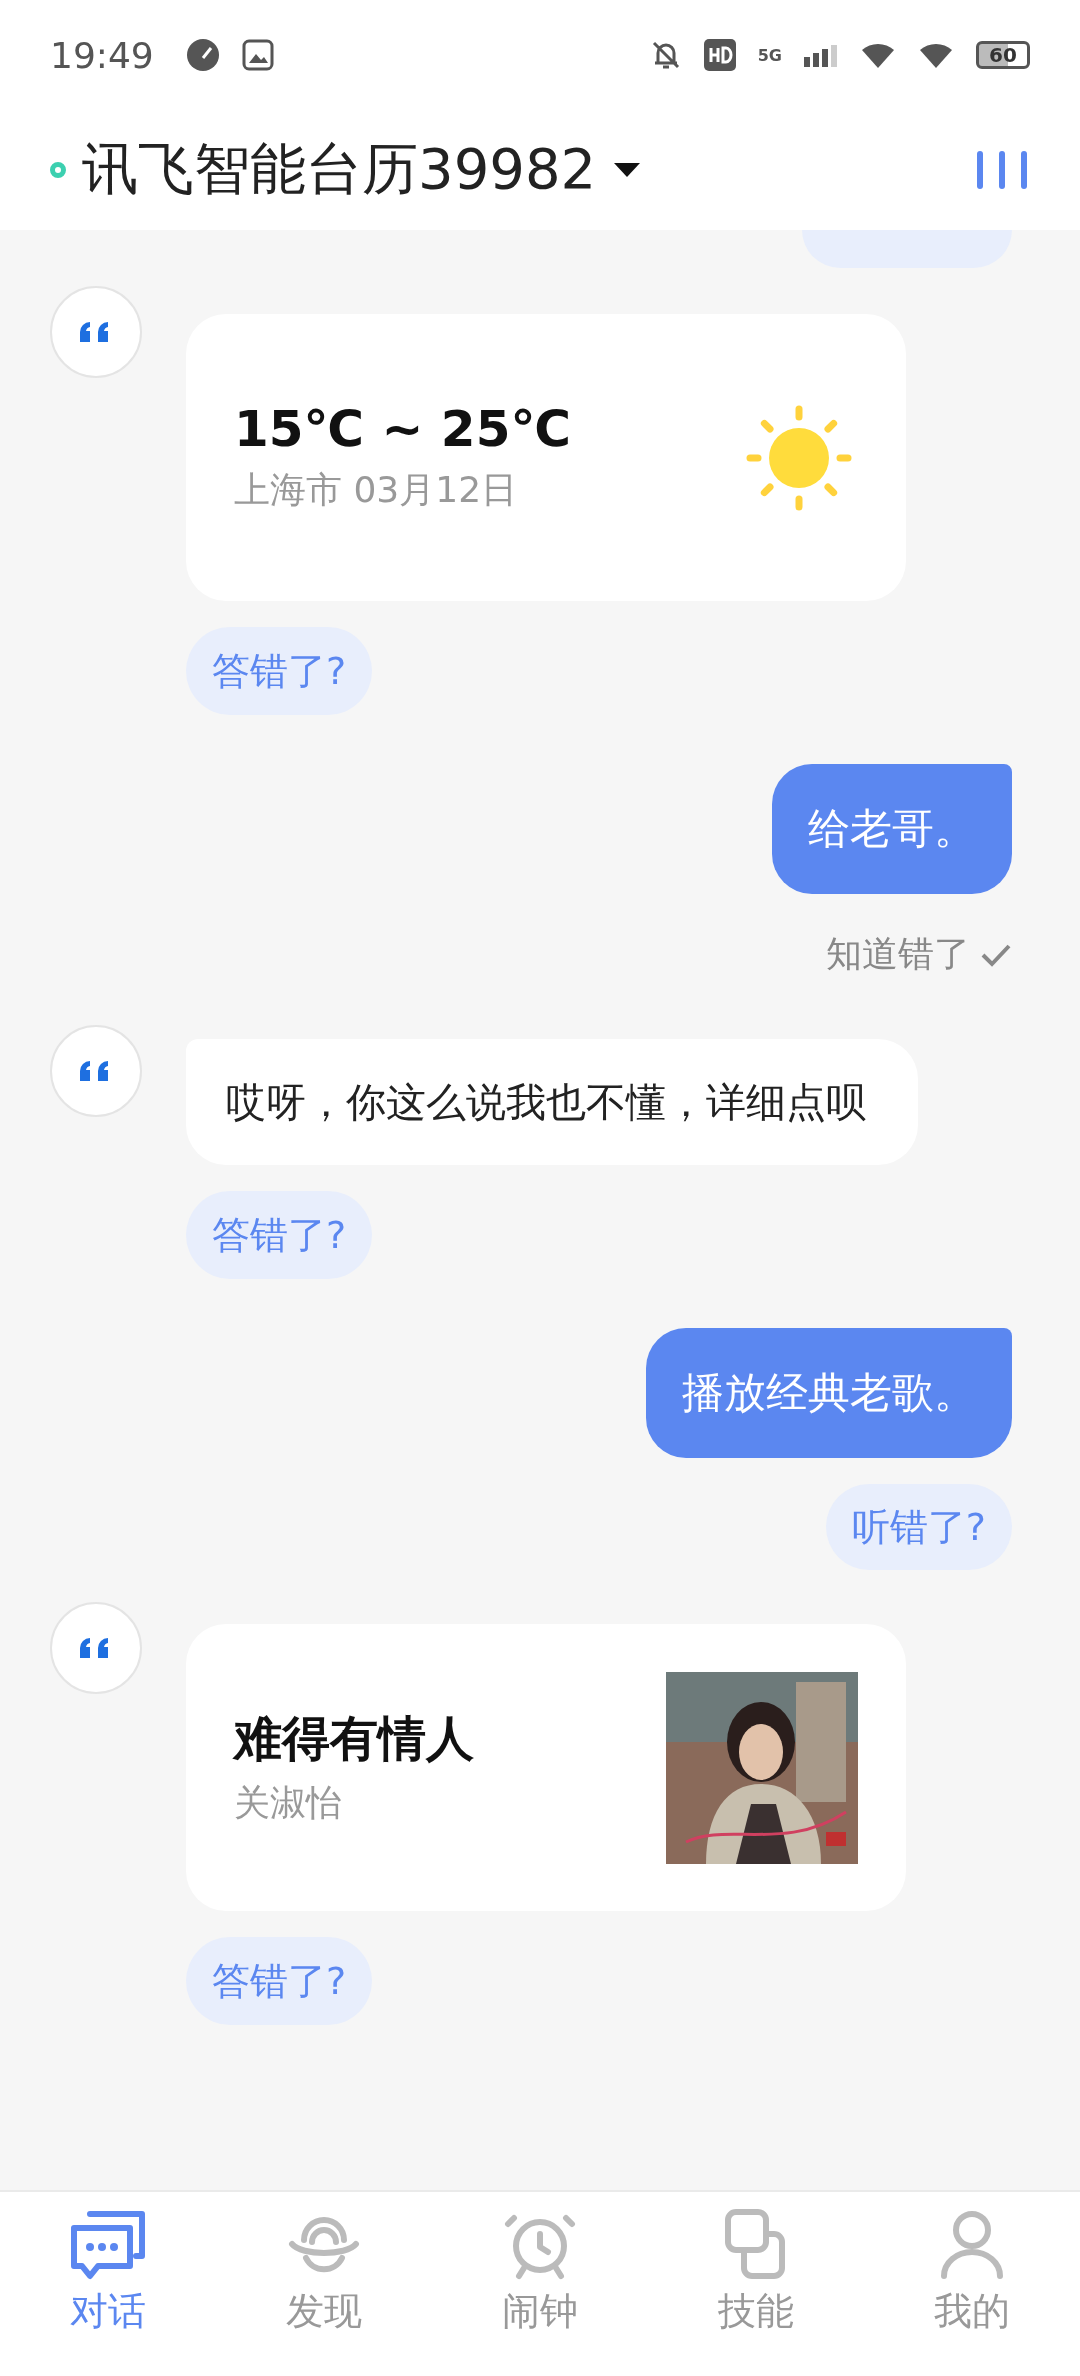  What do you see at coordinates (546, 1767) in the screenshot?
I see `music-card: 难得有情人 关淑怡` at bounding box center [546, 1767].